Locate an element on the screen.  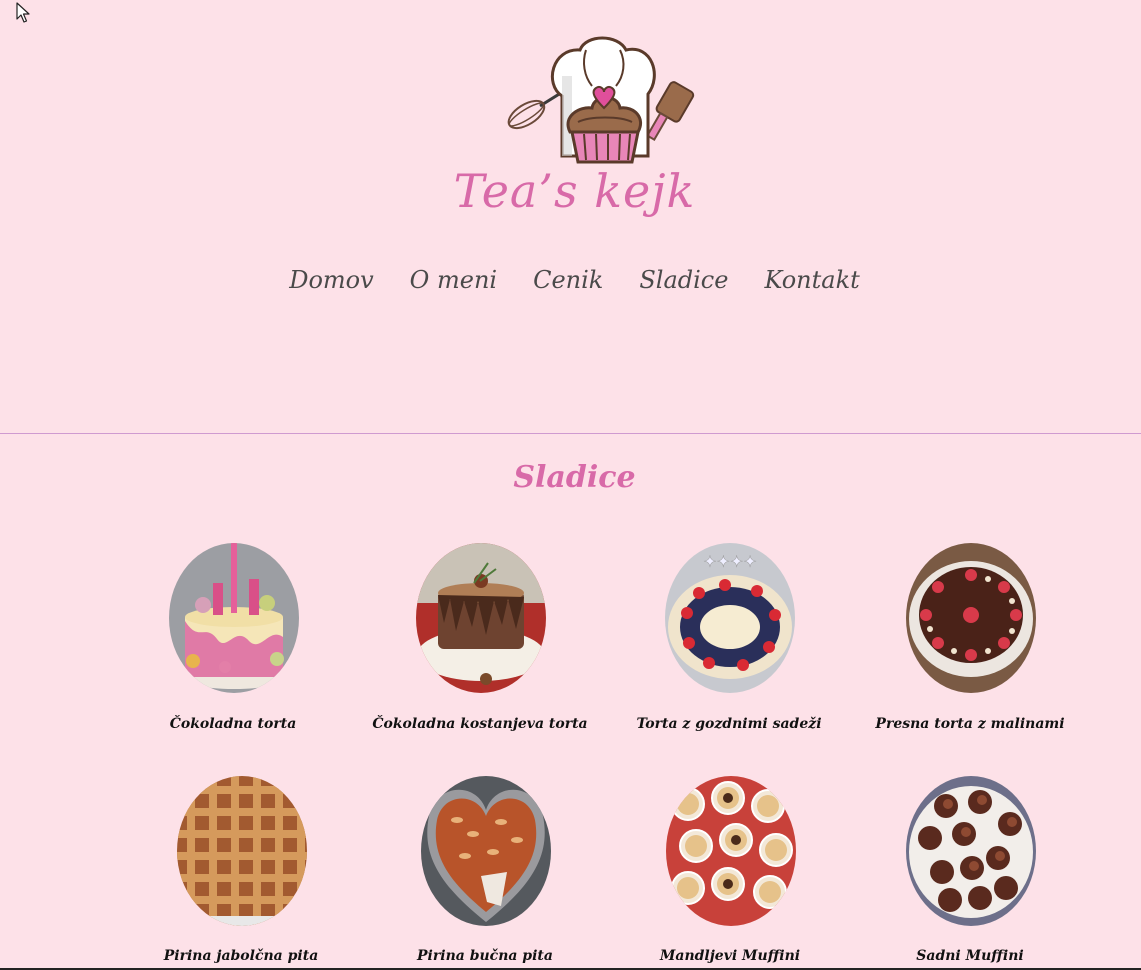
dessert-photo-heart-pie is located at coordinates (486, 851).